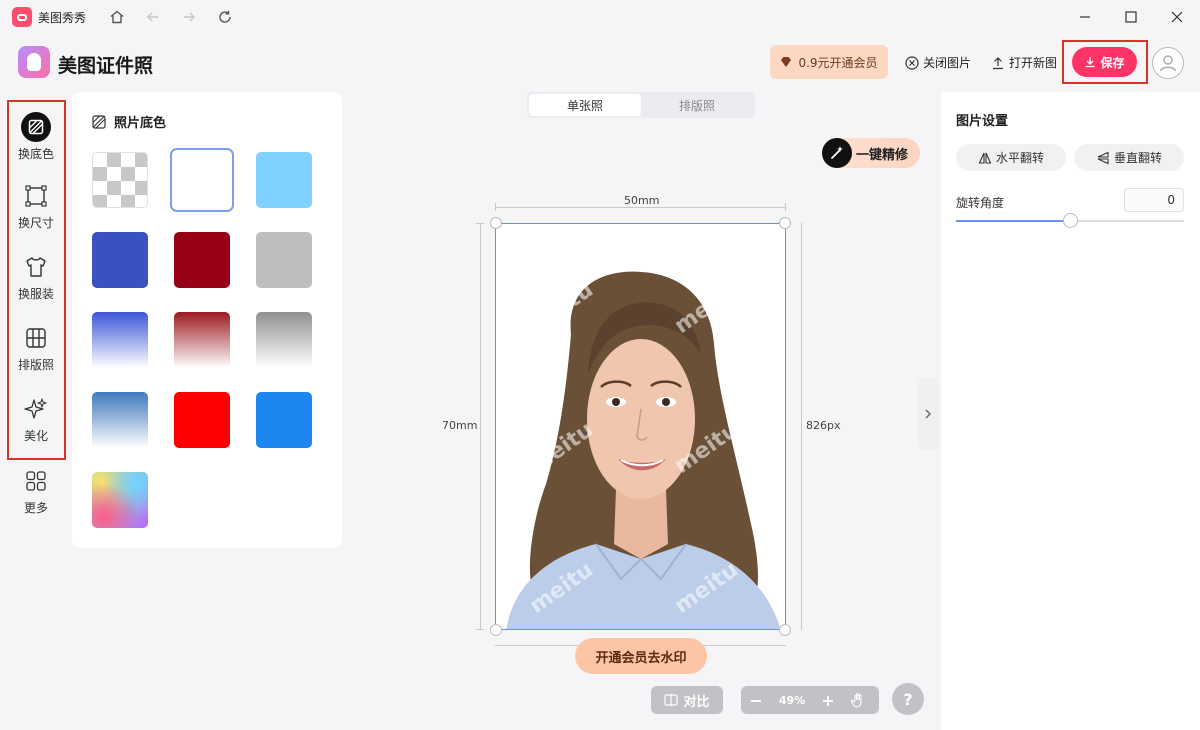 The height and width of the screenshot is (730, 1200). I want to click on tool-layout: 排版照, so click(36, 348).